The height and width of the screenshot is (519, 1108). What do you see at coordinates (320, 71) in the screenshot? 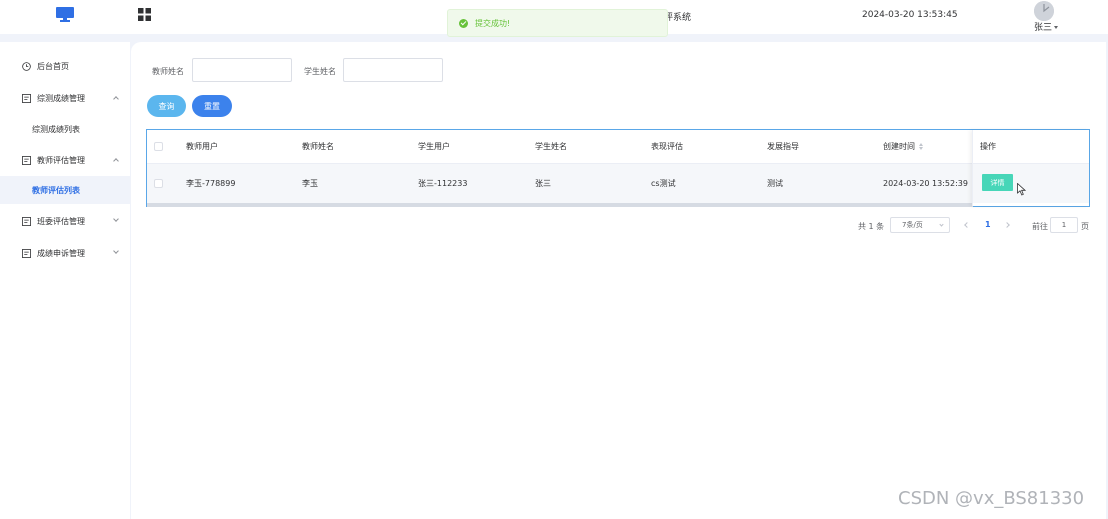
I see `student-name-label: 学生姓名` at bounding box center [320, 71].